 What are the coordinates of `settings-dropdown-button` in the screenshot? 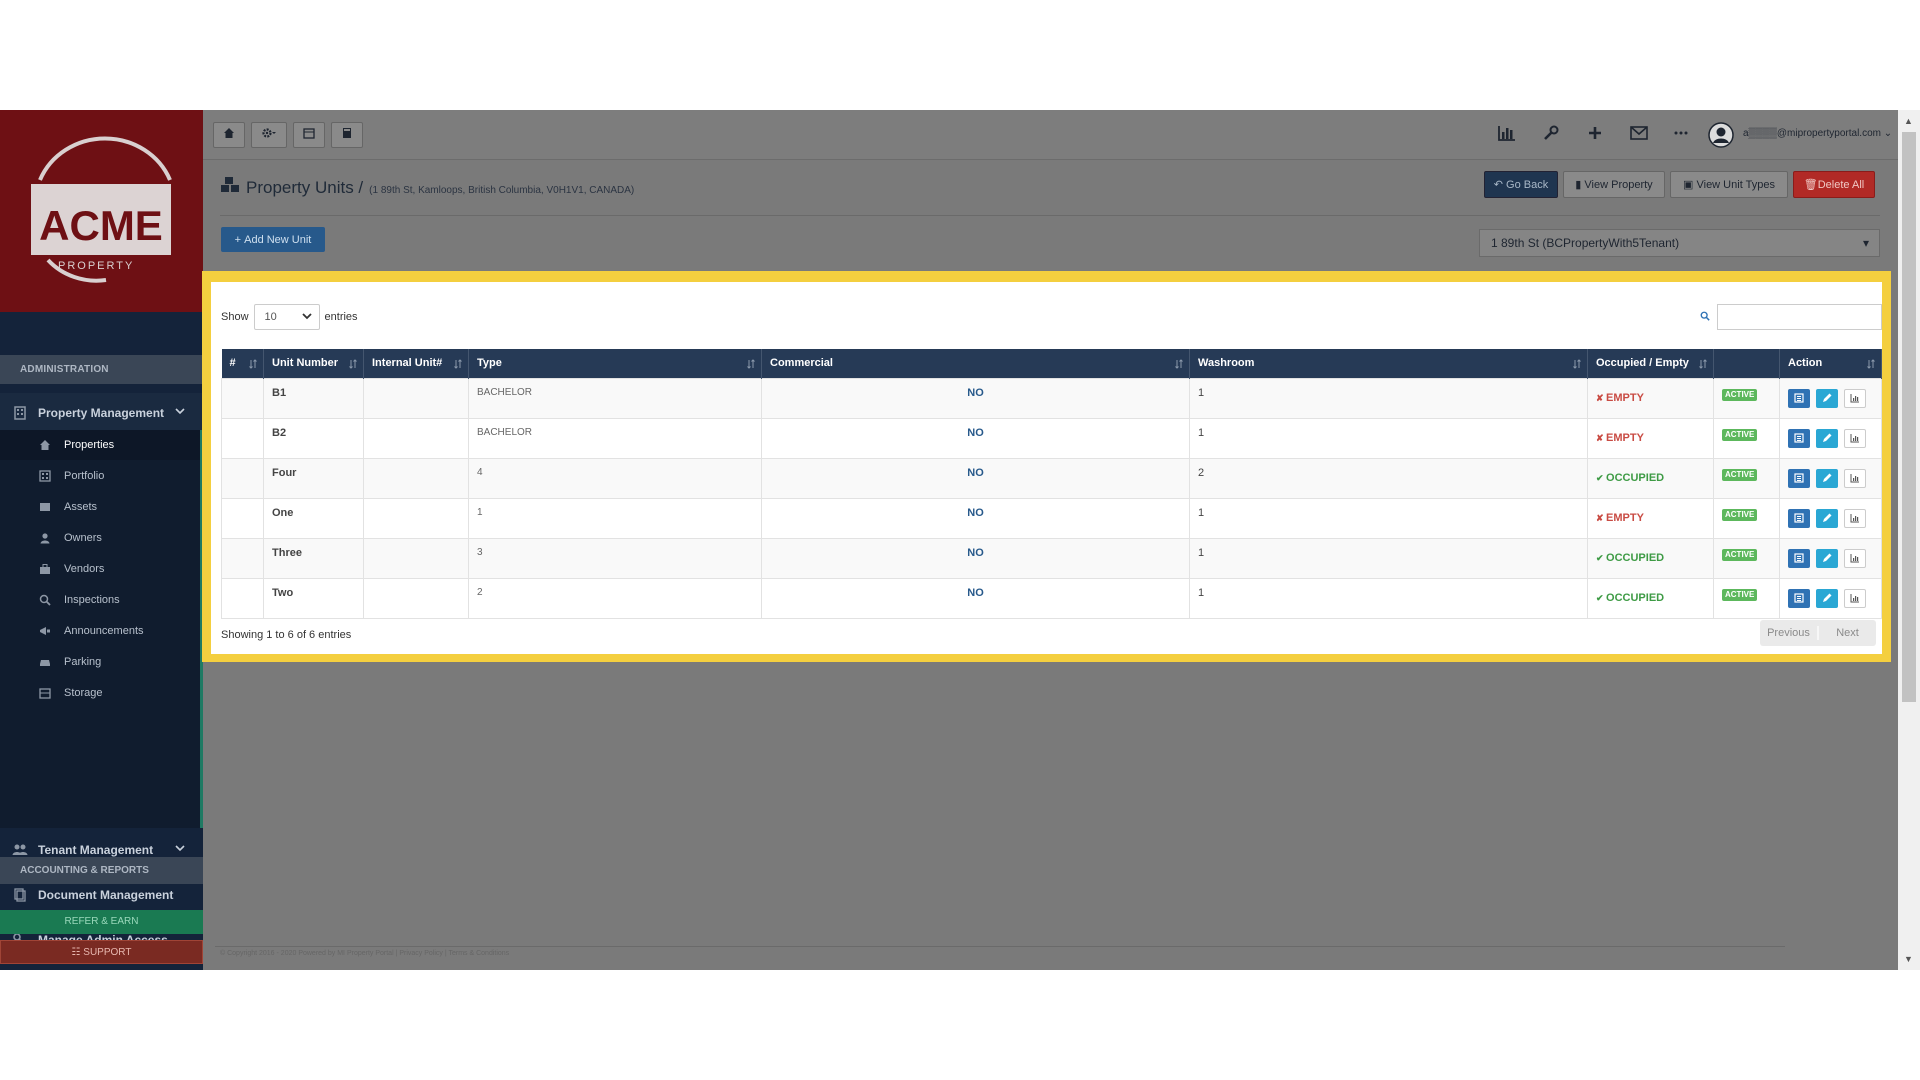 It's located at (269, 135).